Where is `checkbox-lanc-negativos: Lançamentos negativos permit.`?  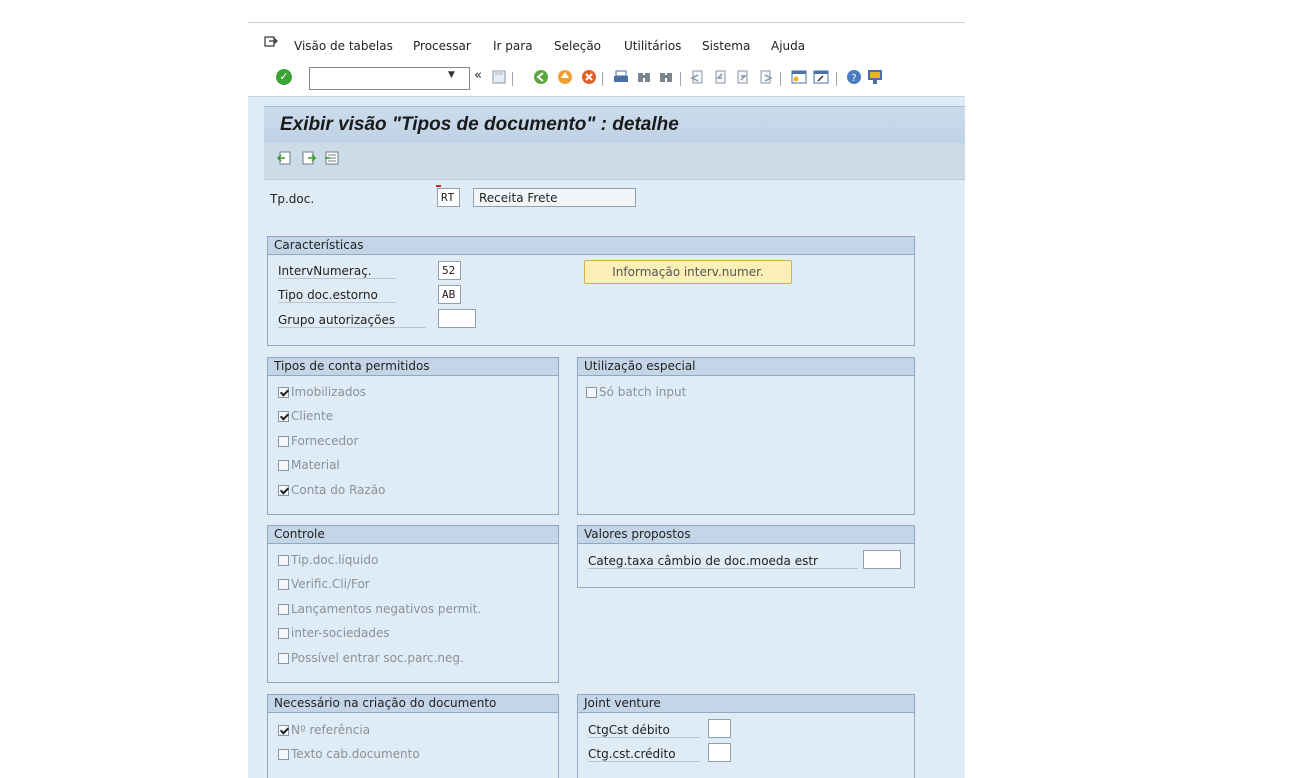
checkbox-lanc-negativos: Lançamentos negativos permit. is located at coordinates (379, 609).